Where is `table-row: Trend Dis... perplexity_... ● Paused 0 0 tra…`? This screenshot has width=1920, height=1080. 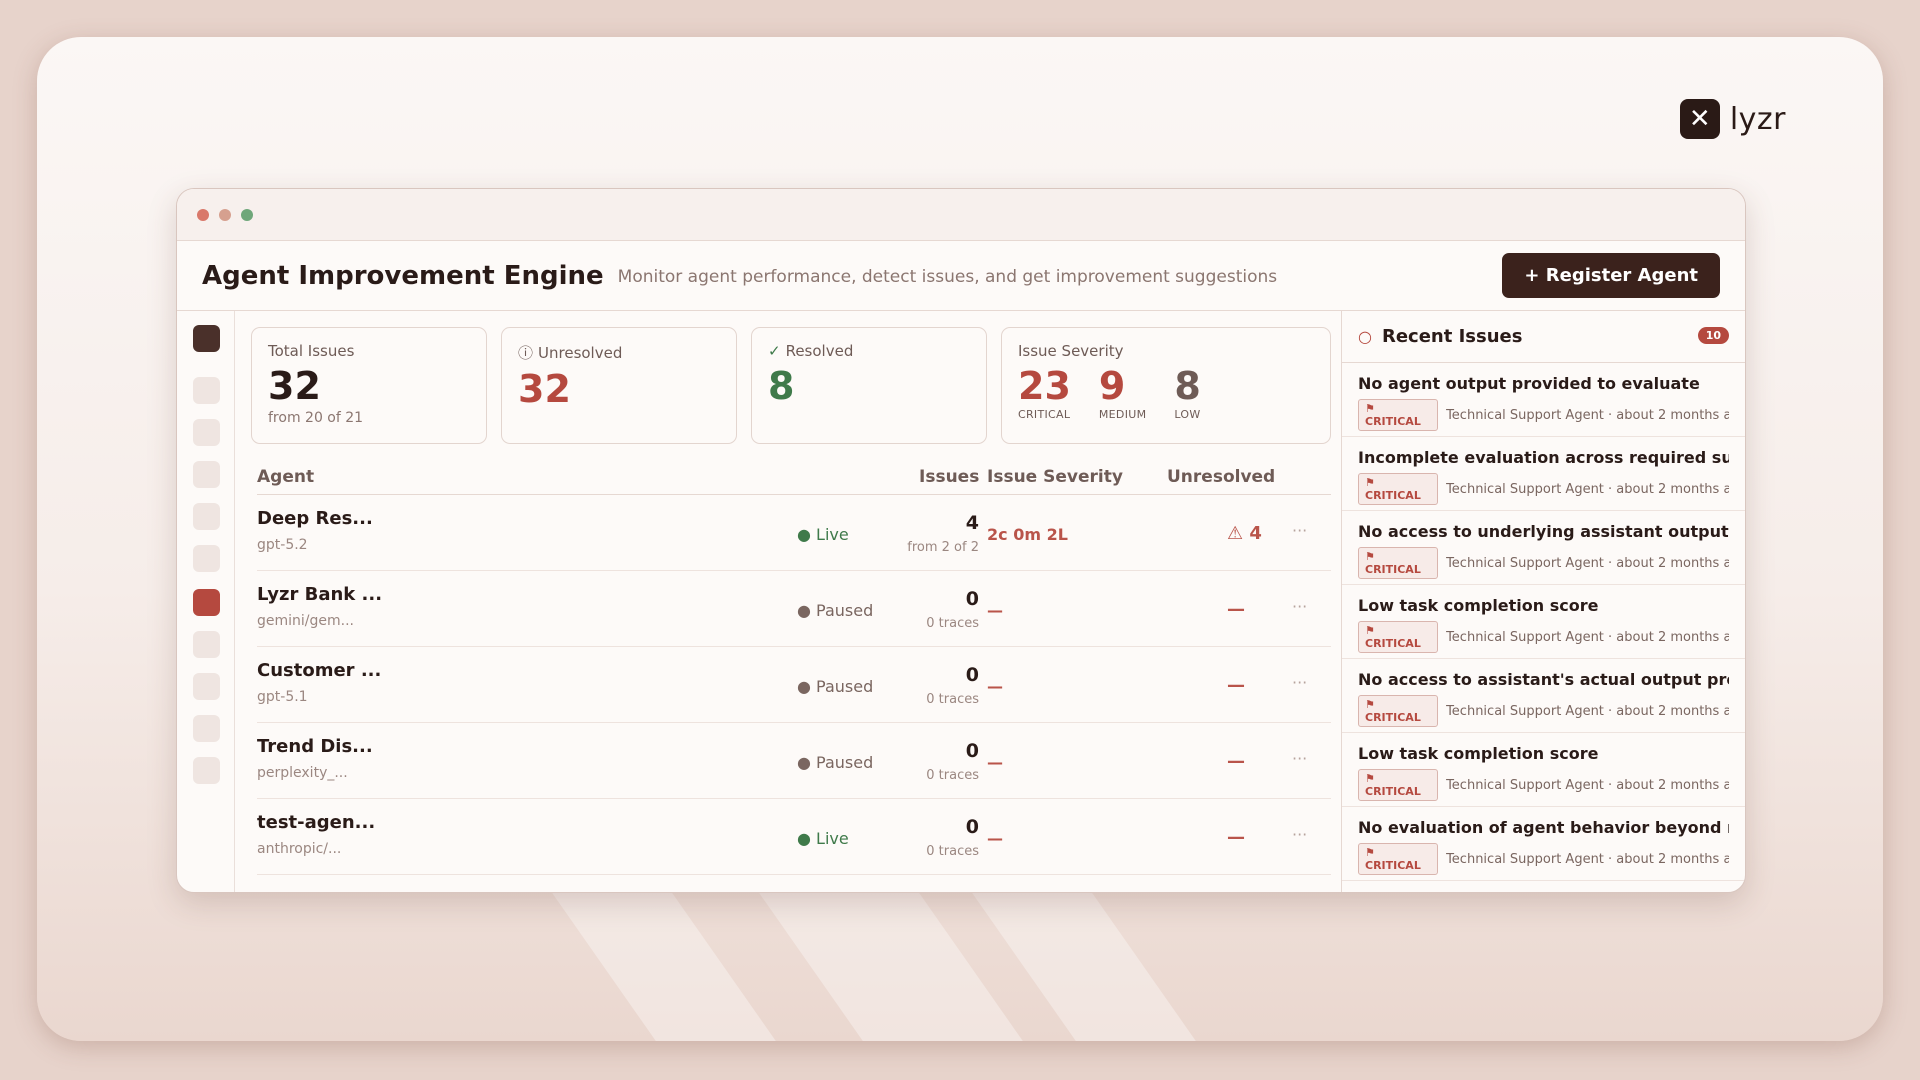
table-row: Trend Dis... perplexity_... ● Paused 0 0 tra… is located at coordinates (794, 761).